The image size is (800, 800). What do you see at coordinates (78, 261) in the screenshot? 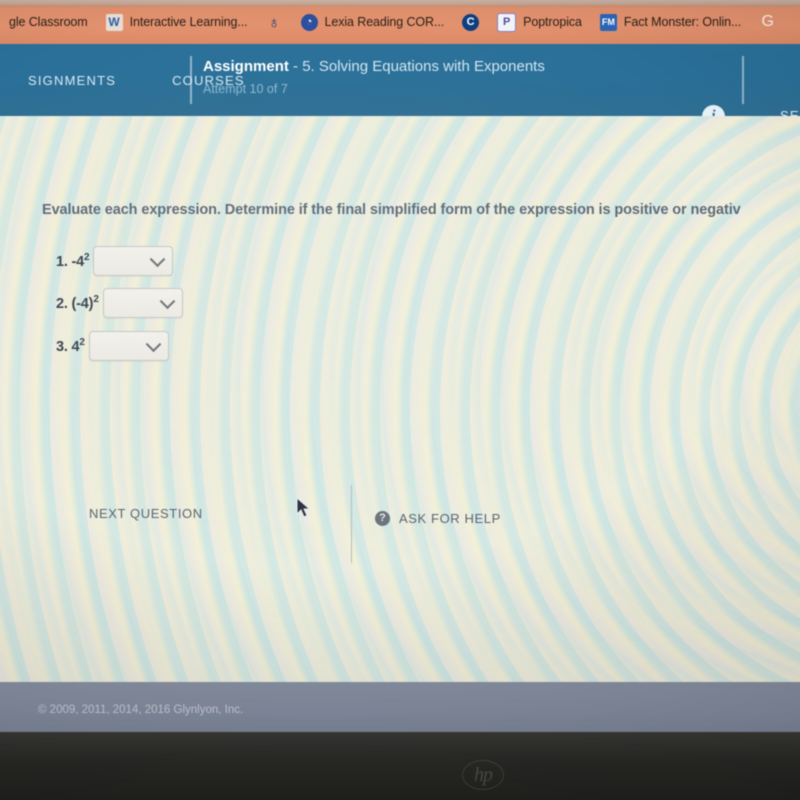
I see `question-base: -4` at bounding box center [78, 261].